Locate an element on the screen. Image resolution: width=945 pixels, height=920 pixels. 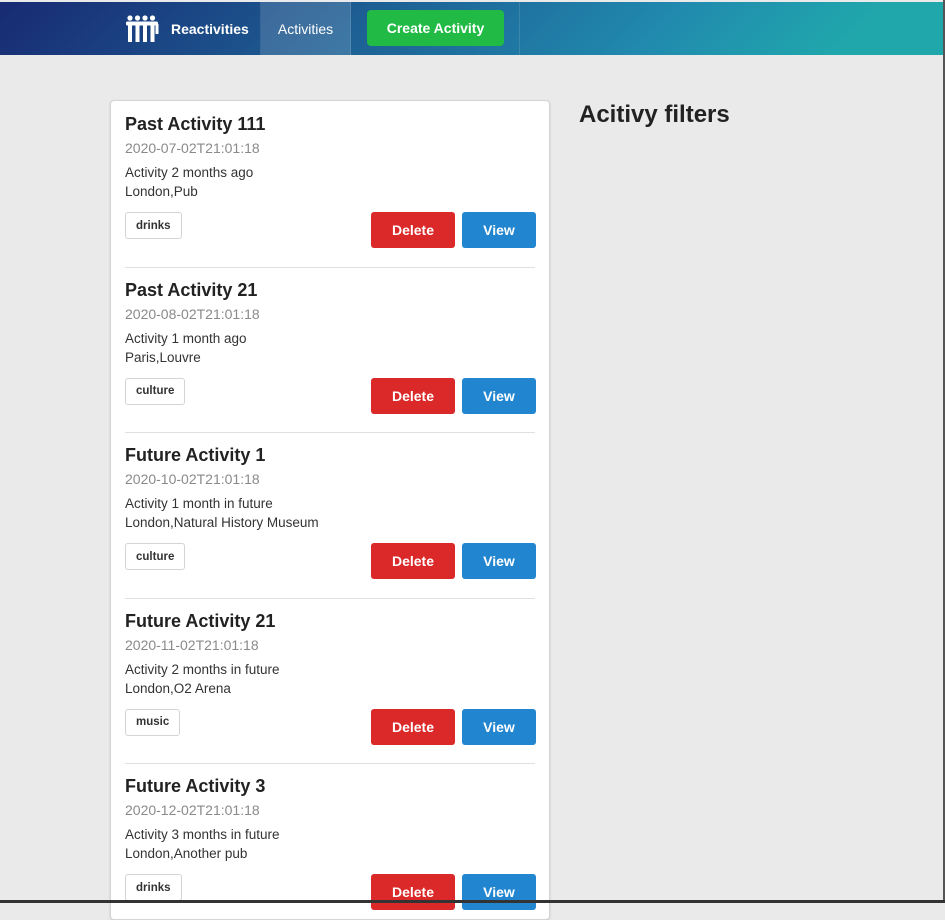
category-label: music is located at coordinates (153, 722).